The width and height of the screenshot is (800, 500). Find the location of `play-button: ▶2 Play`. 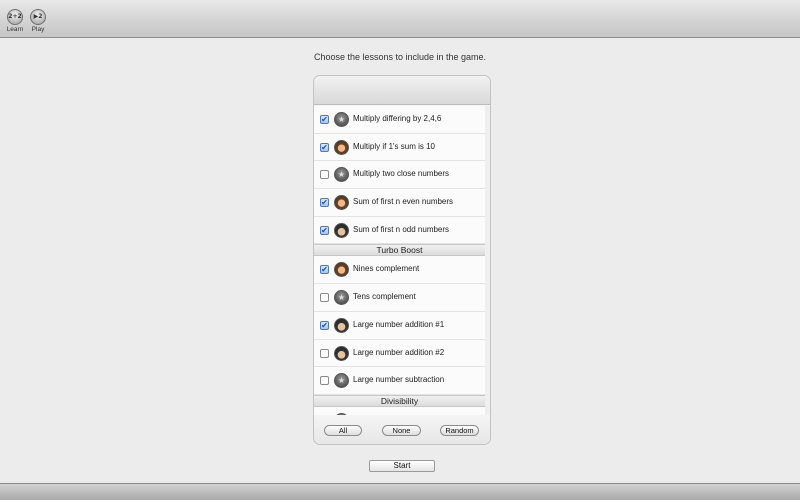

play-button: ▶2 Play is located at coordinates (38, 24).